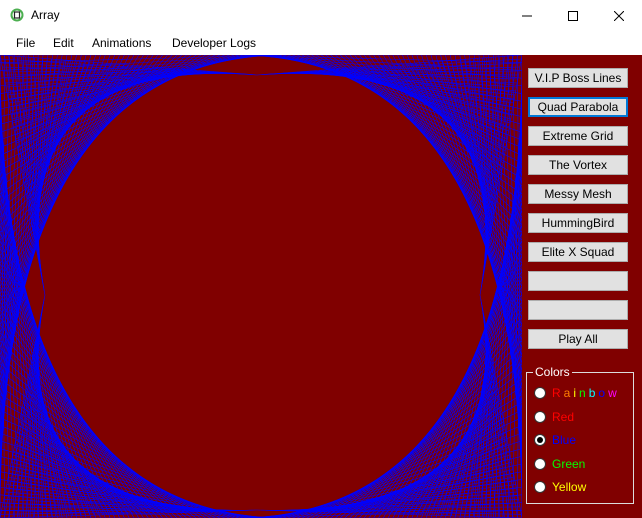 This screenshot has height=518, width=642. I want to click on maximize-button, so click(573, 15).